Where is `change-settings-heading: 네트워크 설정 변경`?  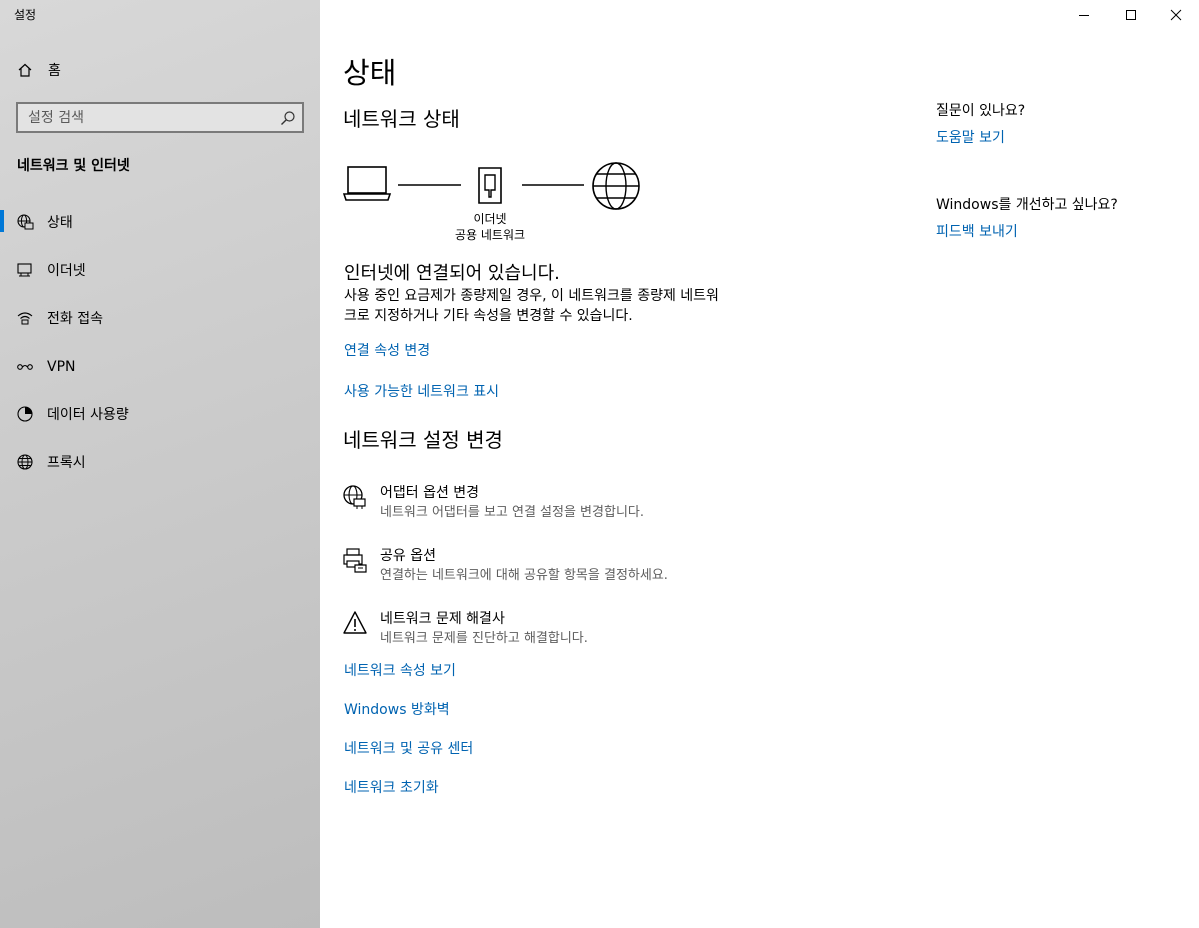 change-settings-heading: 네트워크 설정 변경 is located at coordinates (423, 440).